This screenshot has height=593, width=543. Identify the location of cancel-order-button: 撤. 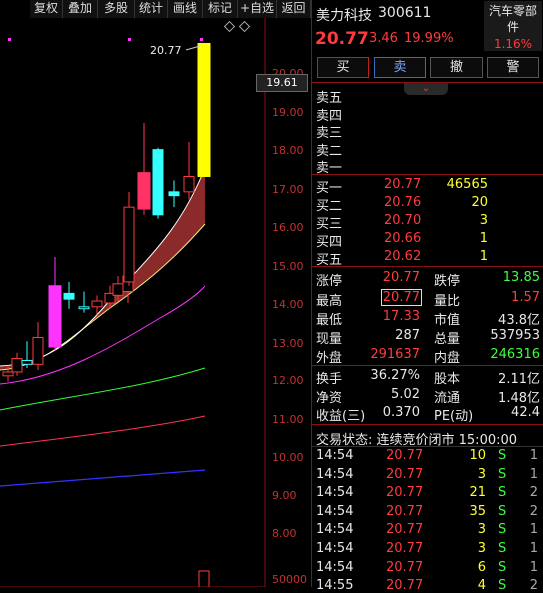
(456, 67).